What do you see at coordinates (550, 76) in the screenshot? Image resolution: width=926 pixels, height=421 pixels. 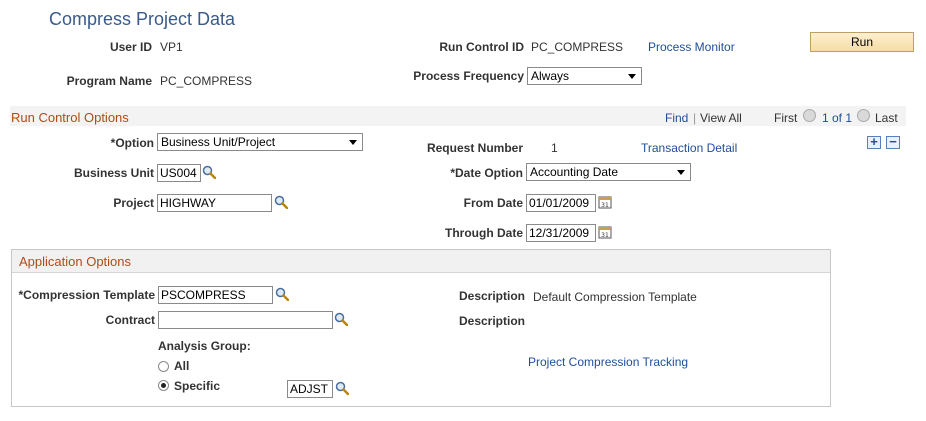 I see `process-frequency-value: Always` at bounding box center [550, 76].